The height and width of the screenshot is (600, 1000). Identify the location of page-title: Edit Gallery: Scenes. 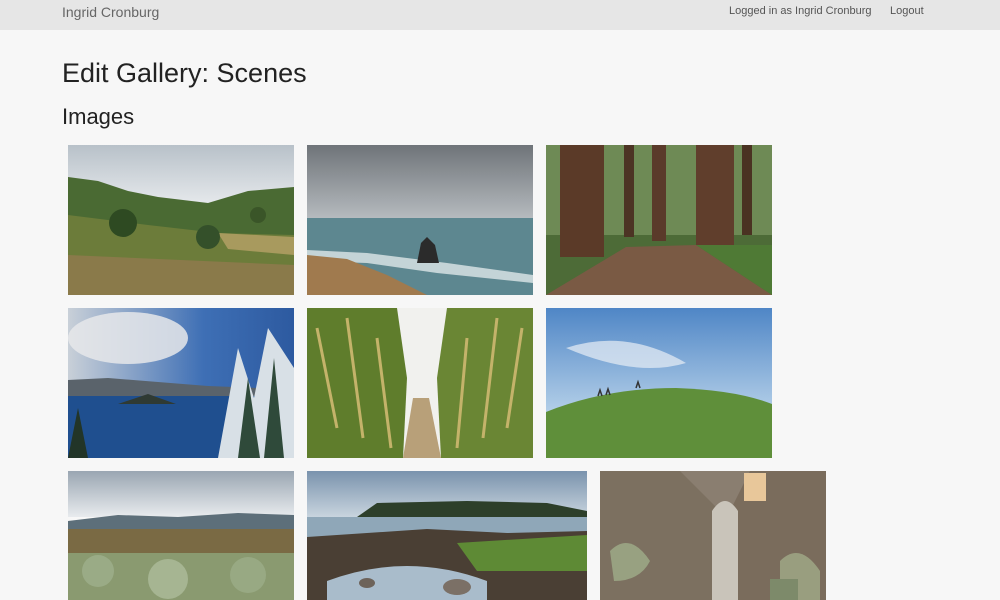
(184, 73).